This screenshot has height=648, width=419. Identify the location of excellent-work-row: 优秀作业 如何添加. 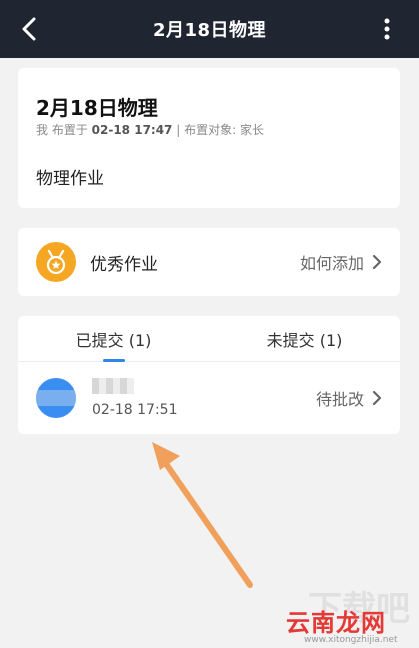
(209, 262).